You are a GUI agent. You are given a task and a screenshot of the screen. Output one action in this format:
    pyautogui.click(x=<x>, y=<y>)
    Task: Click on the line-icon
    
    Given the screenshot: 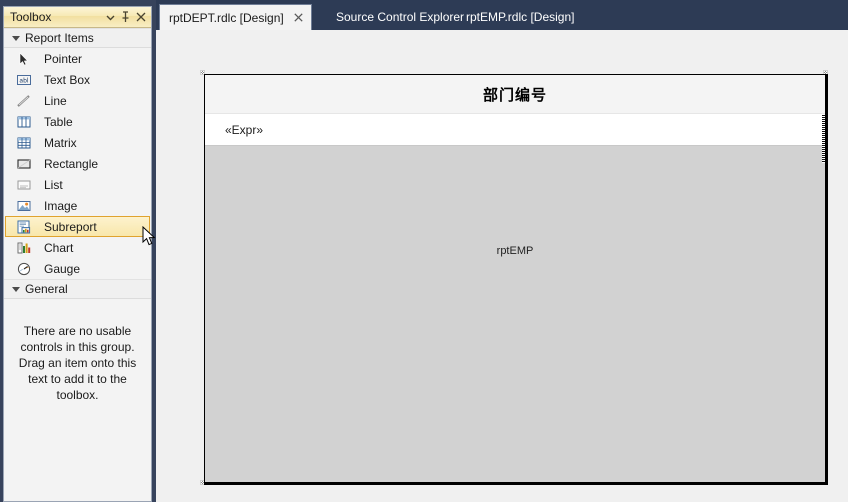 What is the action you would take?
    pyautogui.click(x=23, y=100)
    